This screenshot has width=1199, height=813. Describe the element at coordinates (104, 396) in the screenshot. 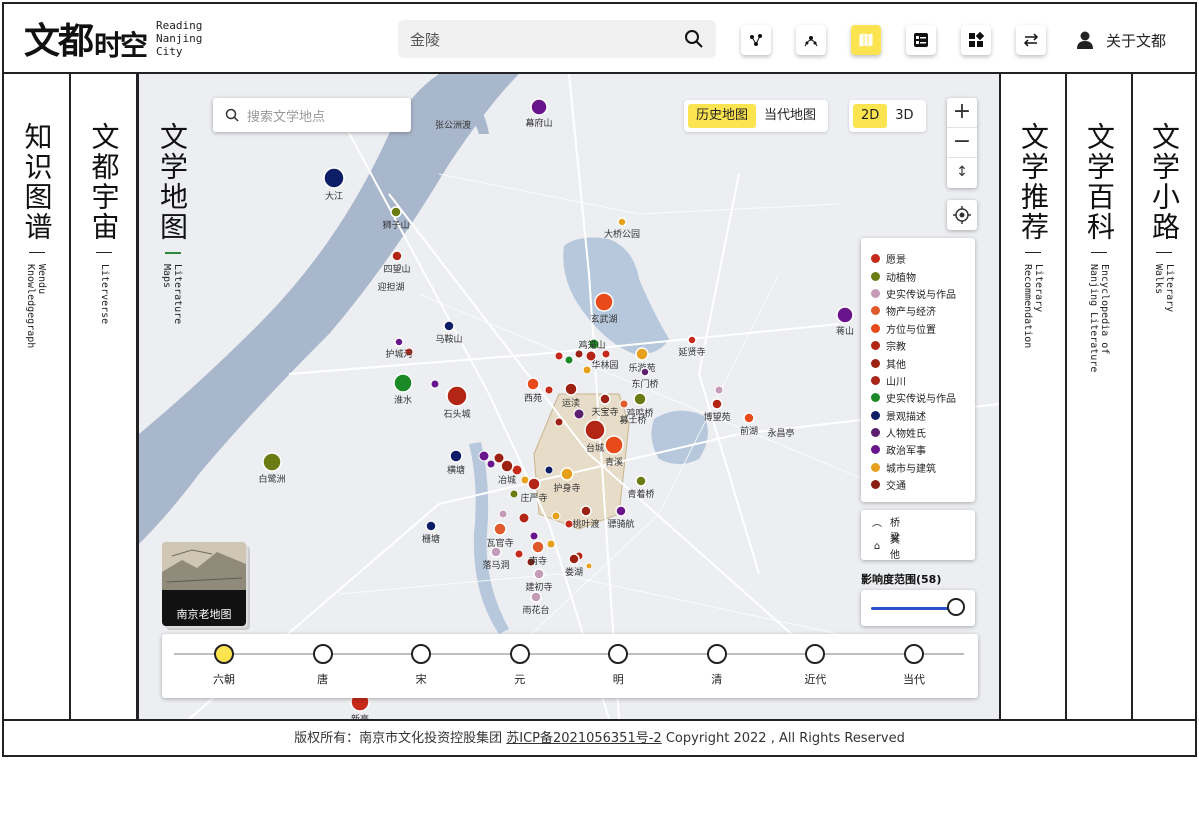

I see `column-literverse: 文都宇宙 Literverse` at that location.